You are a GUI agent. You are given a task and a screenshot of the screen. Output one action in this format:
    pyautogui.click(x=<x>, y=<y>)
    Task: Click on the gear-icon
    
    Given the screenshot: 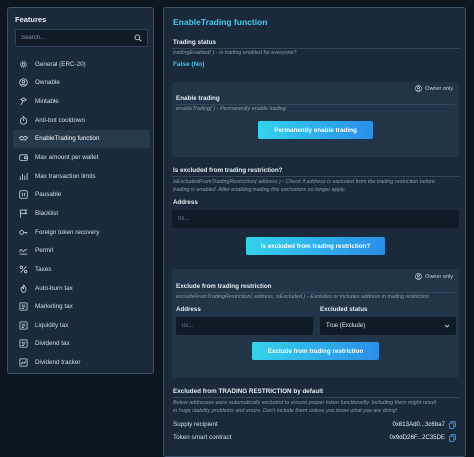 What is the action you would take?
    pyautogui.click(x=23, y=64)
    